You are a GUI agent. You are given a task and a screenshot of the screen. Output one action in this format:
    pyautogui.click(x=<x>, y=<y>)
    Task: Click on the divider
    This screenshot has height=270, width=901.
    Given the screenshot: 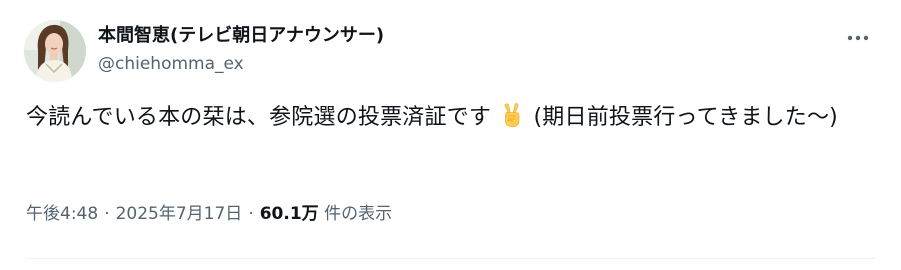 What is the action you would take?
    pyautogui.click(x=450, y=258)
    